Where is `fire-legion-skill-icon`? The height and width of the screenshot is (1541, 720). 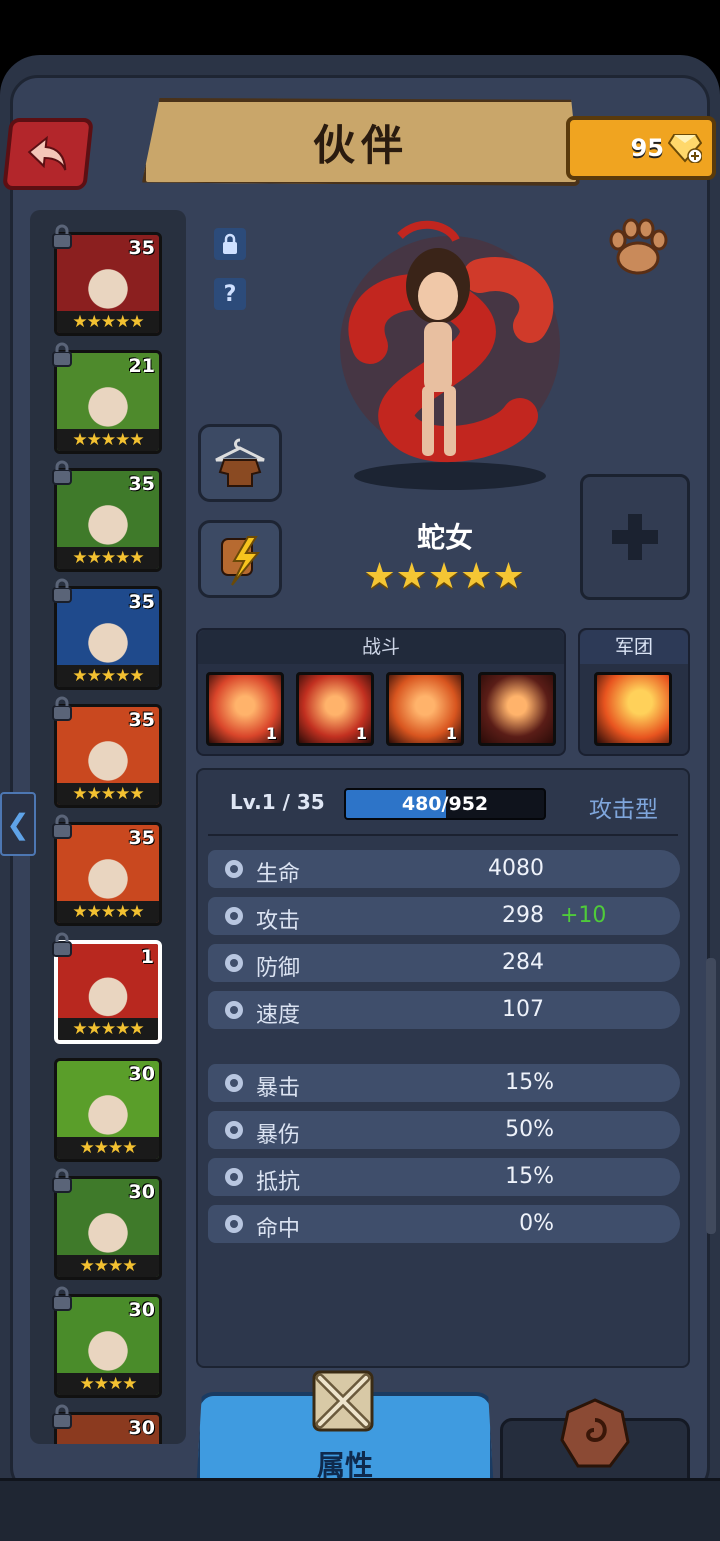 fire-legion-skill-icon is located at coordinates (633, 709).